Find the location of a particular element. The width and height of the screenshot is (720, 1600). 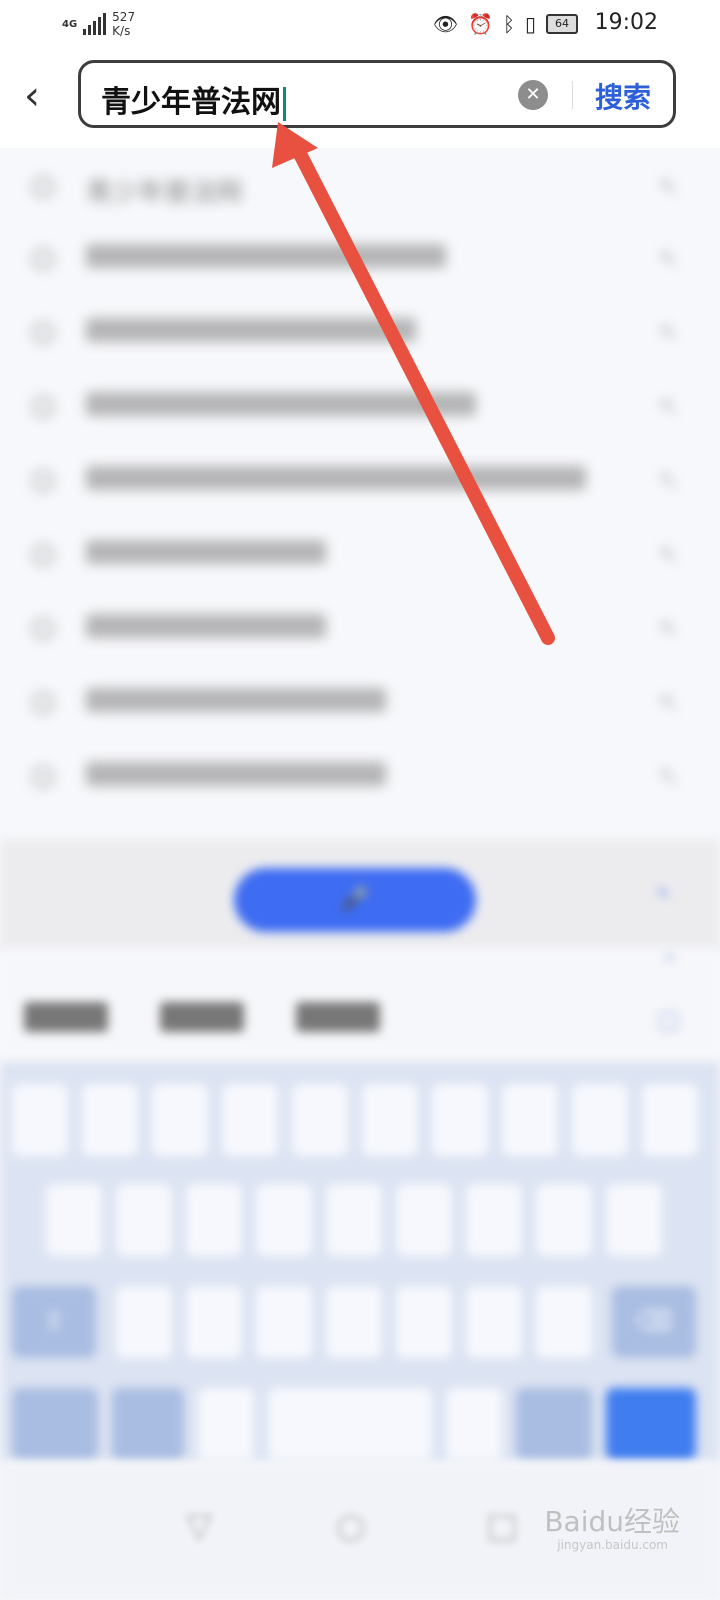

network-type: 4G is located at coordinates (70, 24).